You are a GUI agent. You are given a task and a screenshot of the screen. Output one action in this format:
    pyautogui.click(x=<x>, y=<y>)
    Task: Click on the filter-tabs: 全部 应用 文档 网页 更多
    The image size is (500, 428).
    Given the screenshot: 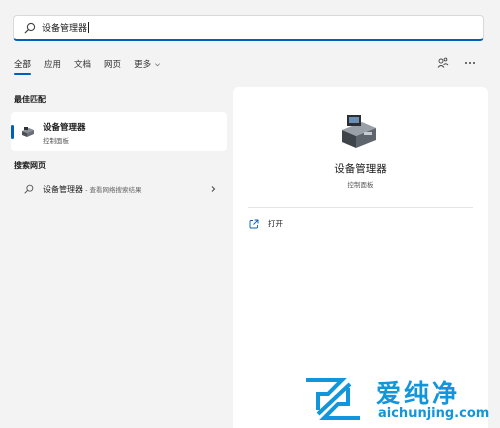 What is the action you would take?
    pyautogui.click(x=87, y=66)
    